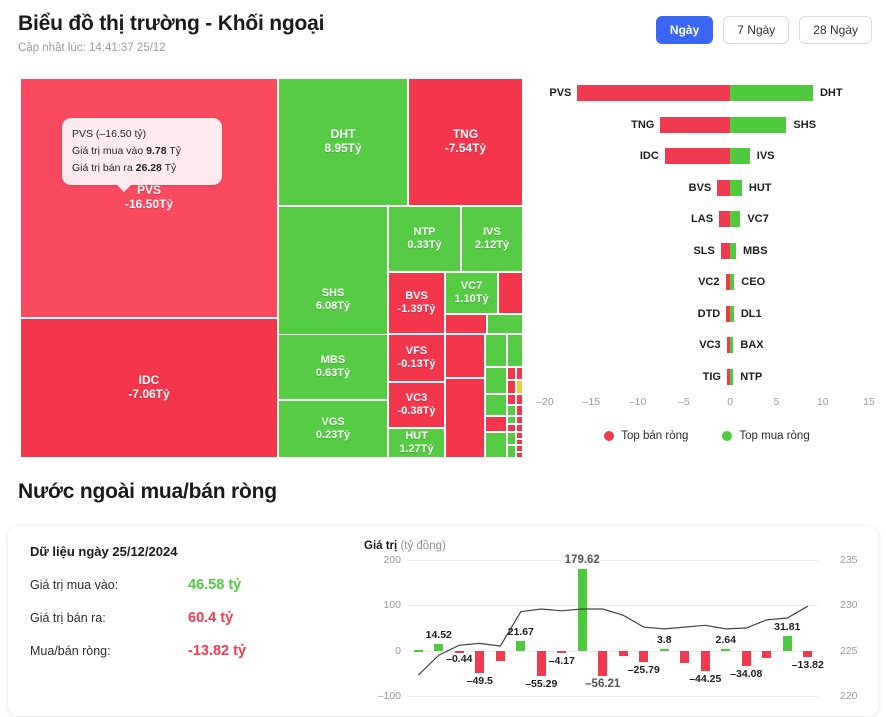  I want to click on treemap-tile-value: -7.06Tỷ, so click(149, 394).